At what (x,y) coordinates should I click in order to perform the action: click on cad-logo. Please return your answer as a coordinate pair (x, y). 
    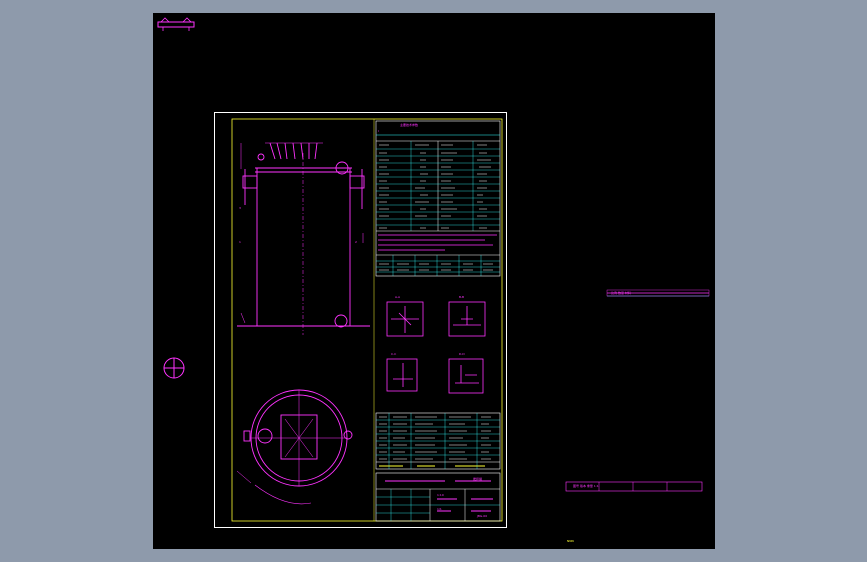
    Looking at the image, I should click on (176, 24).